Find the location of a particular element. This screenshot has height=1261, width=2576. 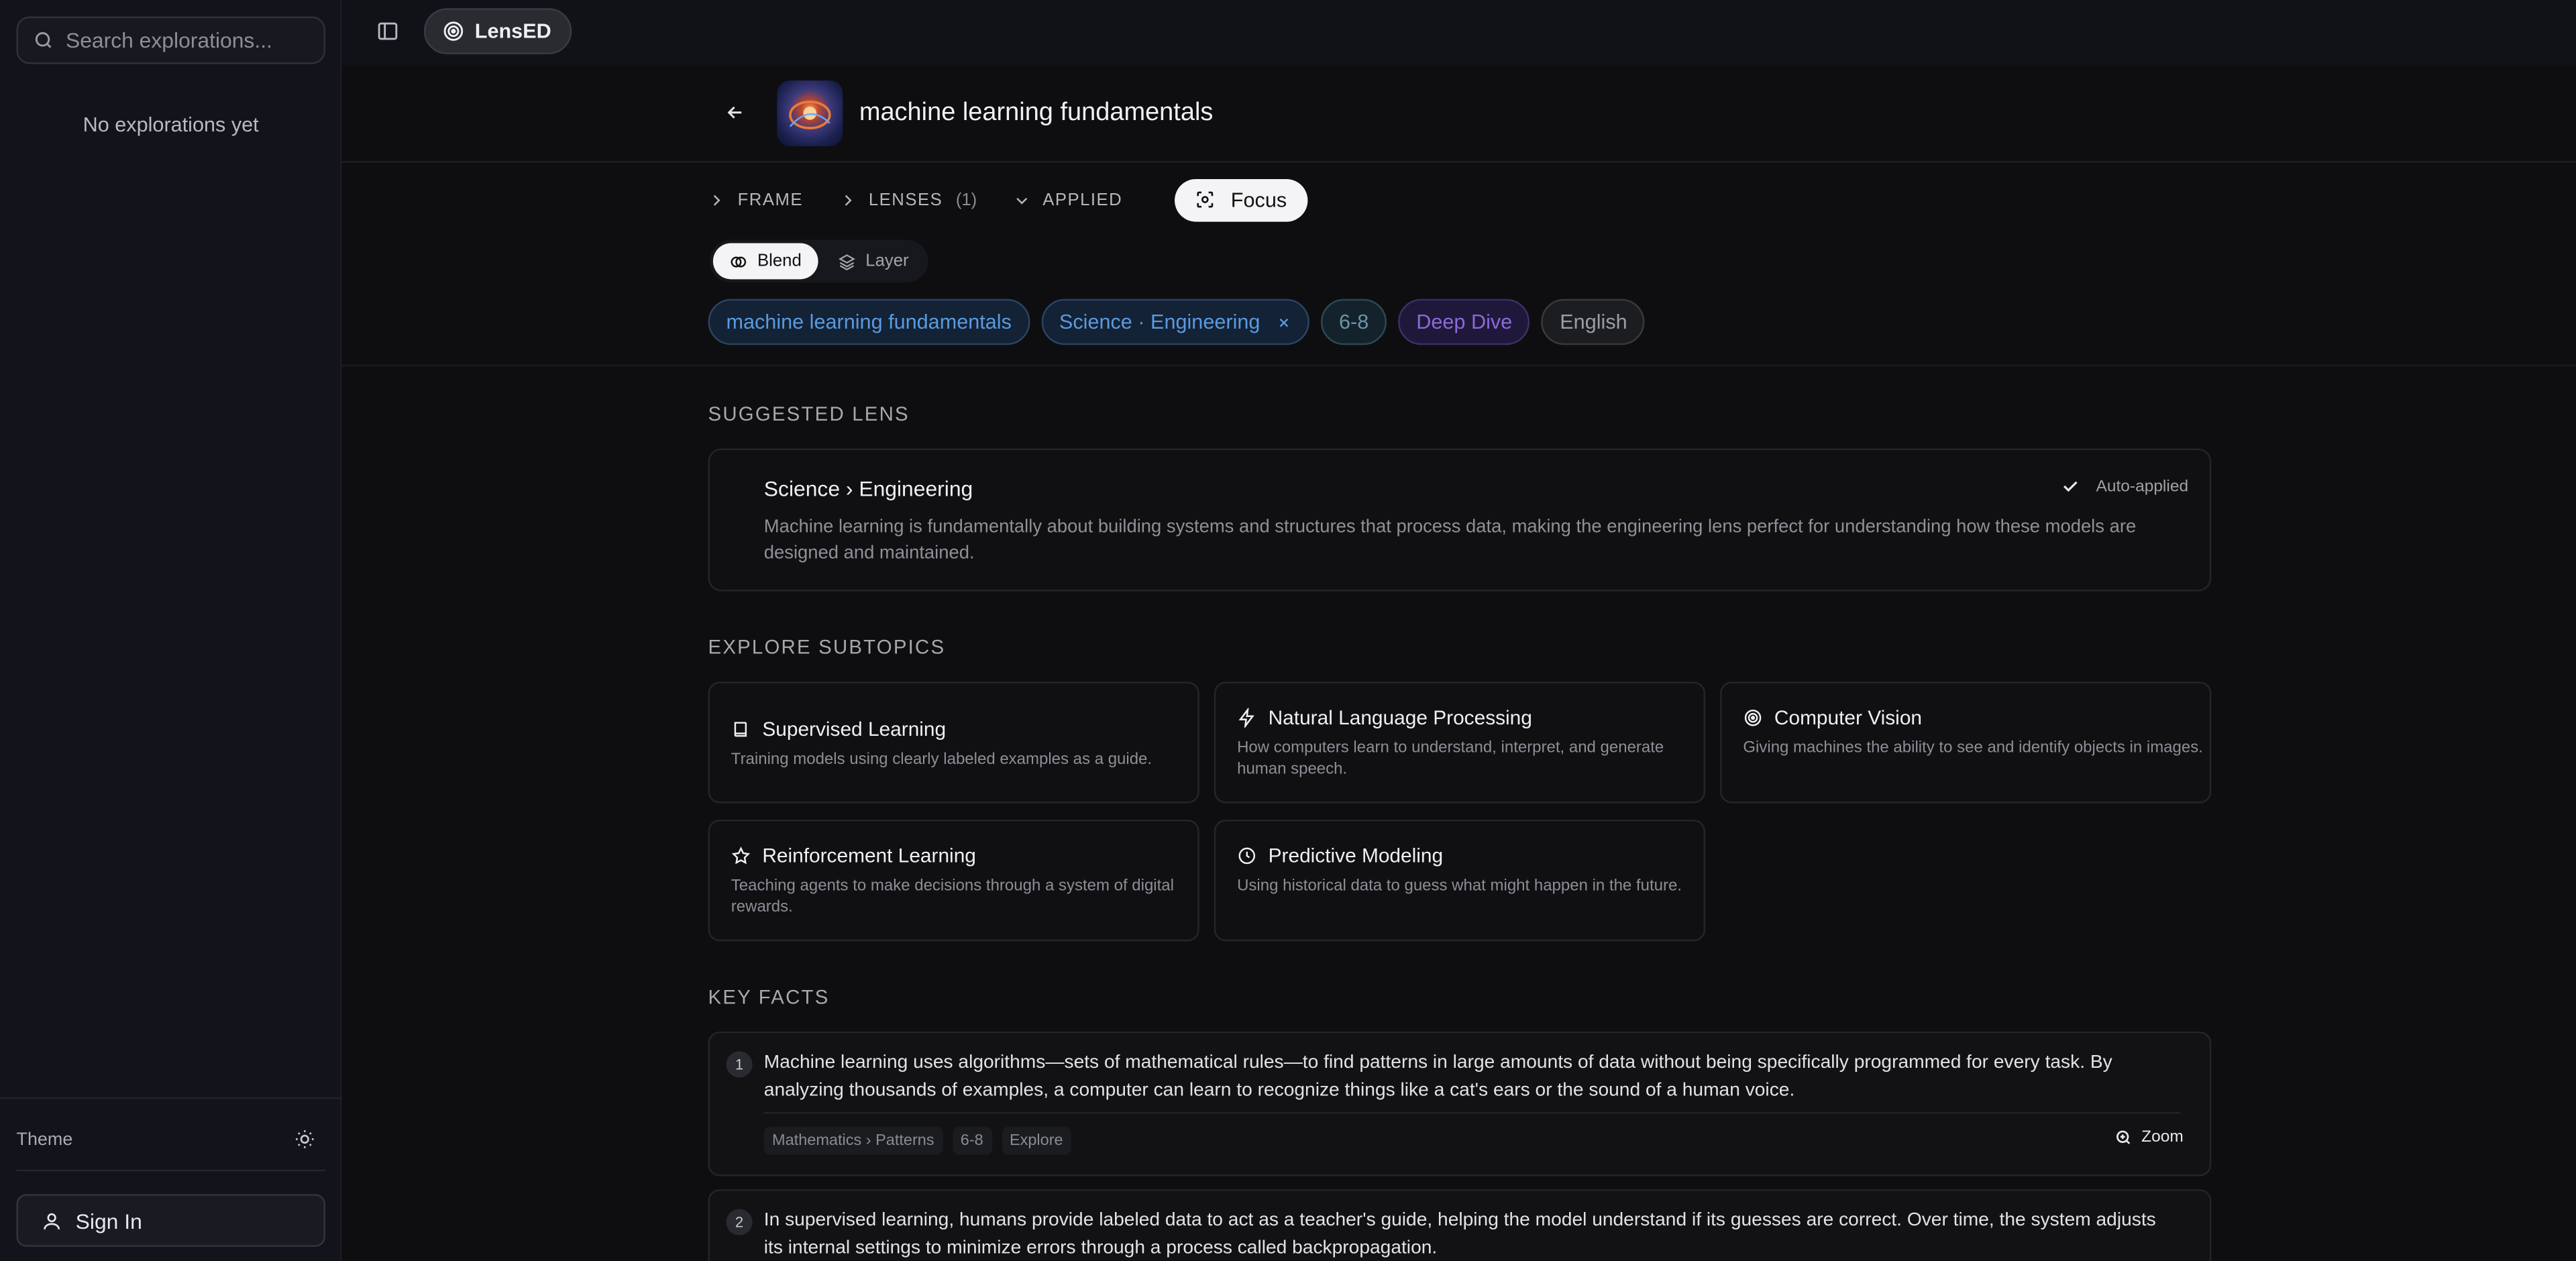

topbar: LensED is located at coordinates (1458, 33).